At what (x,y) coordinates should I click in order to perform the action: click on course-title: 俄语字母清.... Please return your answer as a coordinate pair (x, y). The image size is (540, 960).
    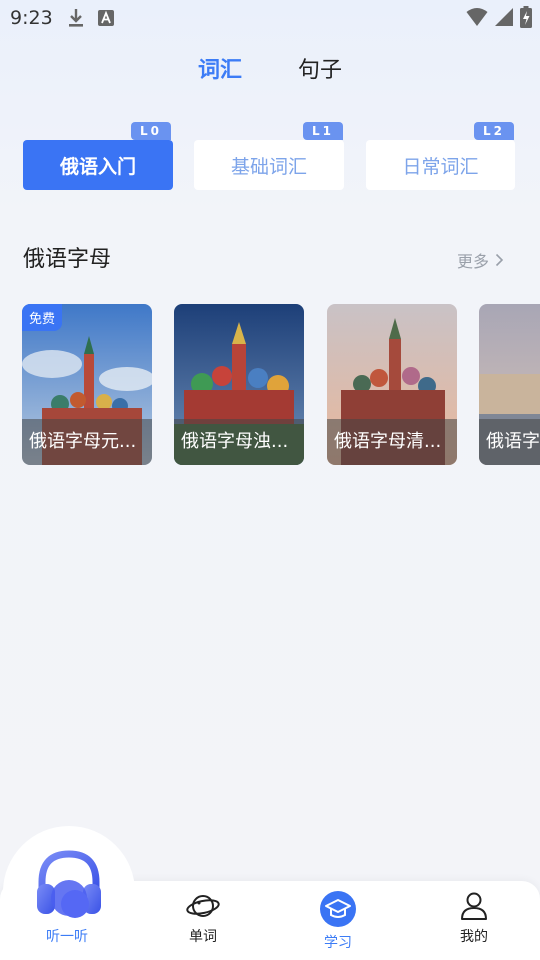
    Looking at the image, I should click on (392, 442).